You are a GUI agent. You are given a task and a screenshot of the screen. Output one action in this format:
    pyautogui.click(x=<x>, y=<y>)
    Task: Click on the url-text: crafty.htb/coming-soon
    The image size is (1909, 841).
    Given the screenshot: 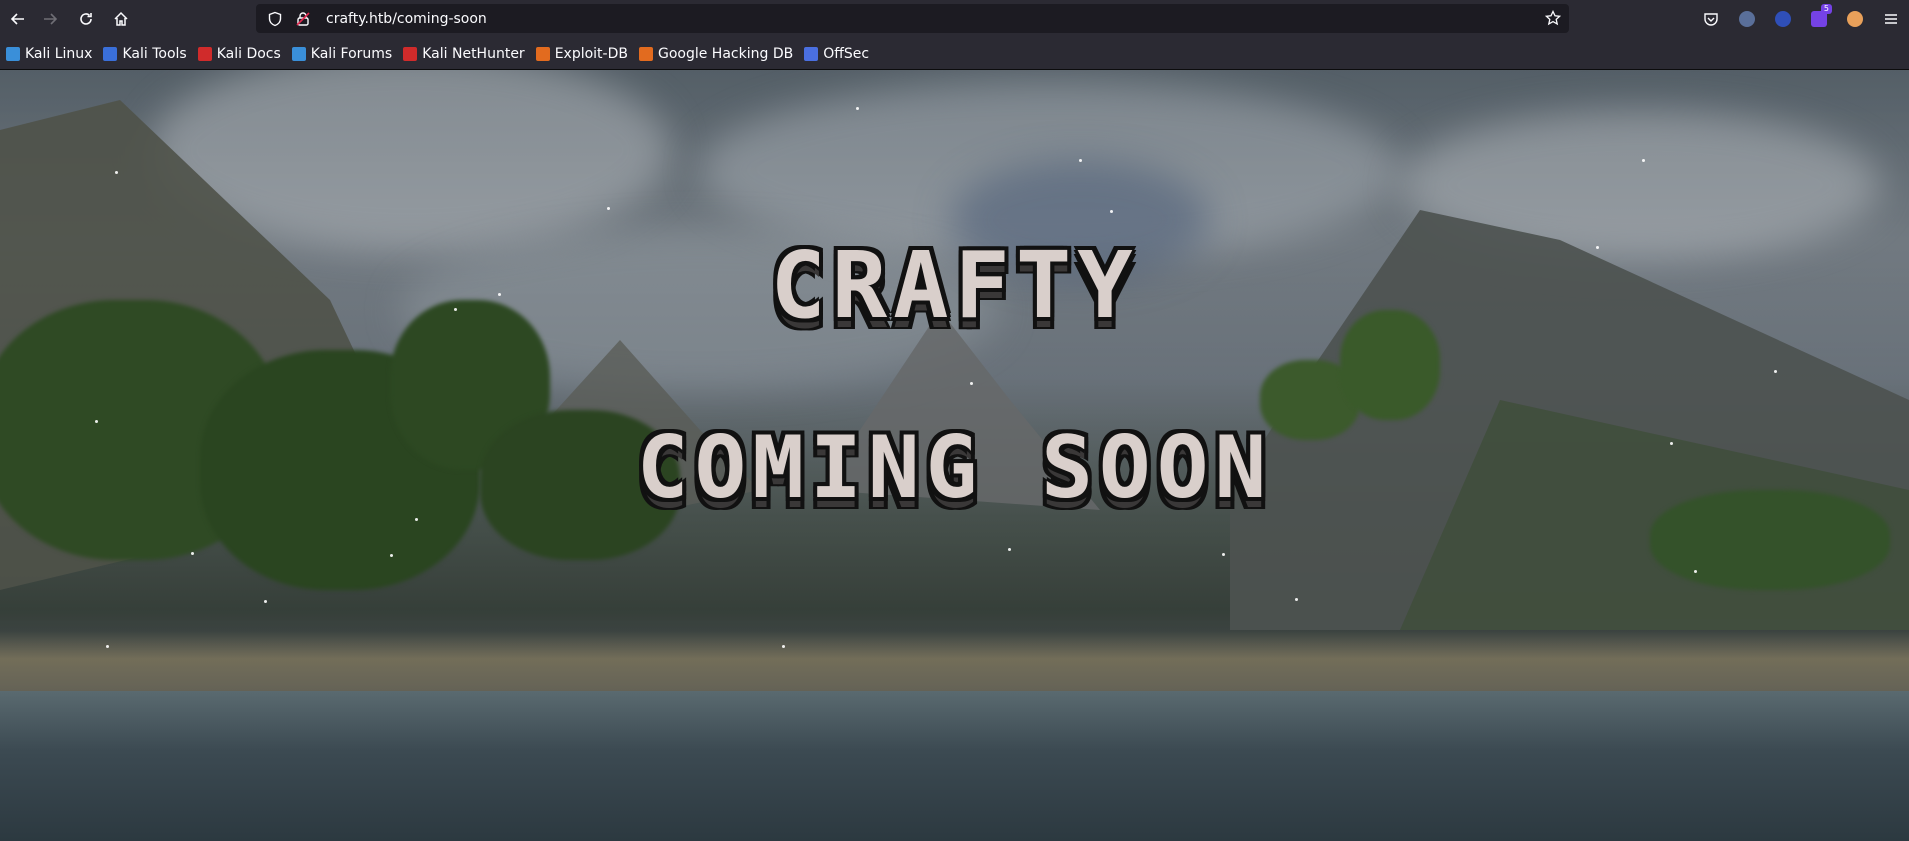 What is the action you would take?
    pyautogui.click(x=406, y=19)
    